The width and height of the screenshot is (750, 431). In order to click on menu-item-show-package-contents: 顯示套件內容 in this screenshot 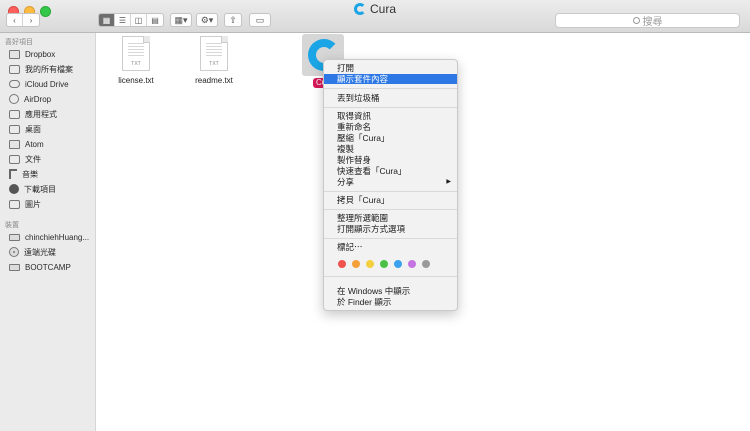, I will do `click(390, 79)`.